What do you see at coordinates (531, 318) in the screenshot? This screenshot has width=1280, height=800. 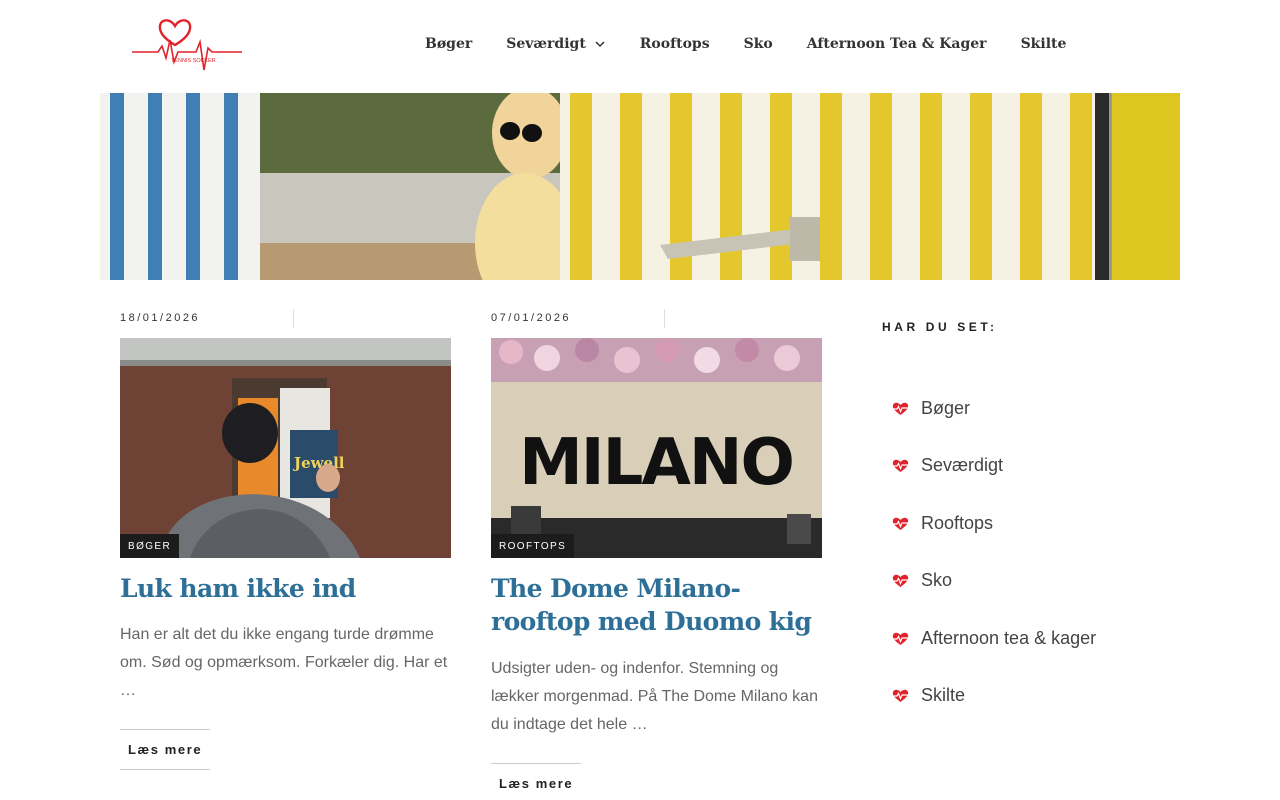 I see `post-date: 07/01/2026` at bounding box center [531, 318].